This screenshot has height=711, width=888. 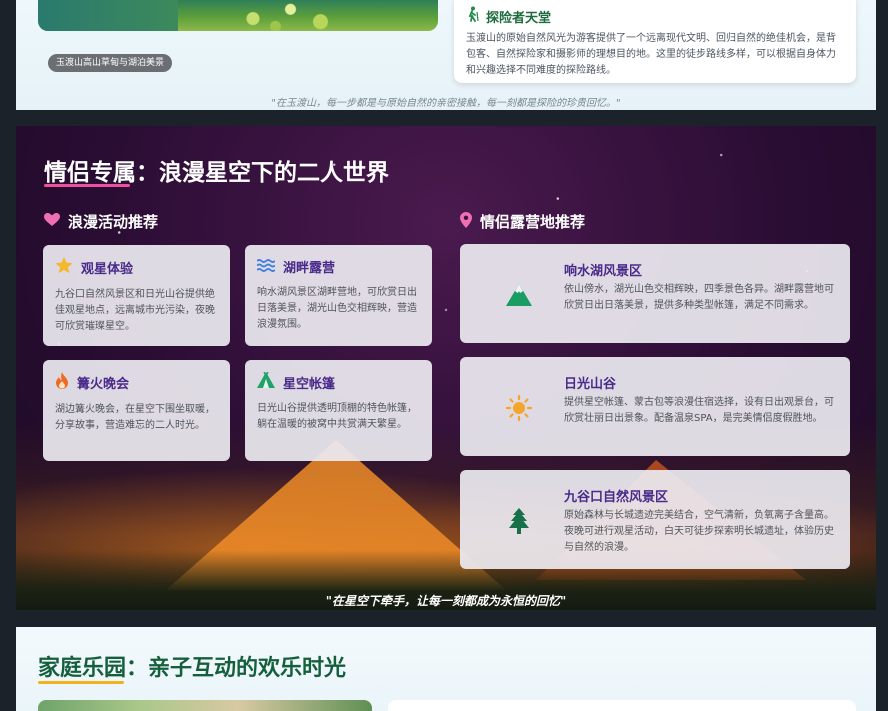 What do you see at coordinates (238, 15) in the screenshot?
I see `meadow-lake-photo` at bounding box center [238, 15].